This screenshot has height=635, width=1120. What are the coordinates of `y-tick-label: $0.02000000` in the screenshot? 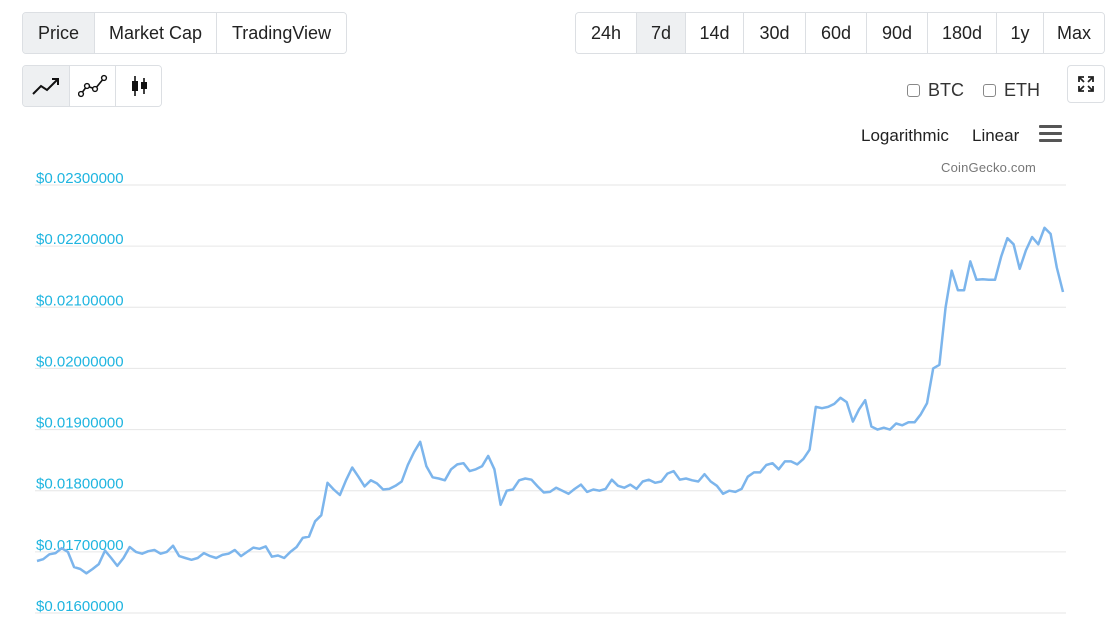 It's located at (80, 361).